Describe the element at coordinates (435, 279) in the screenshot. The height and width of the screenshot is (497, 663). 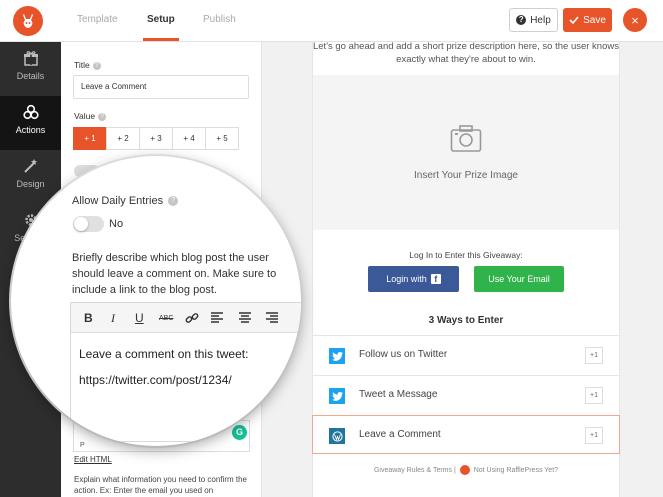
I see `facebook-icon: f` at that location.